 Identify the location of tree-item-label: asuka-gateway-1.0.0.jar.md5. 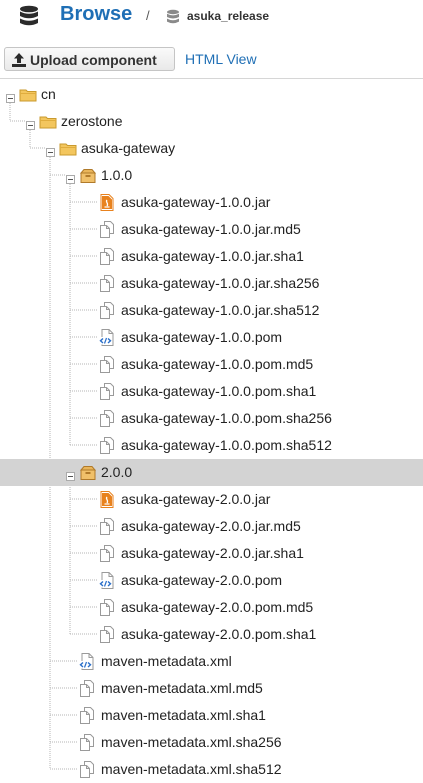
(211, 229).